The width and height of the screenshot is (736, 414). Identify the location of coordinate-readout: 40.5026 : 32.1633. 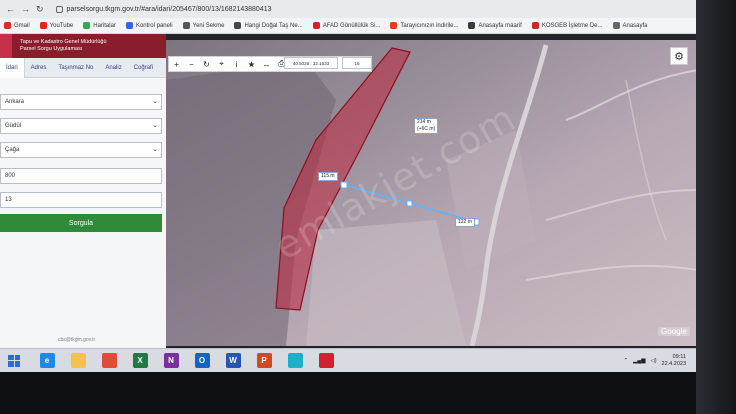
(311, 63).